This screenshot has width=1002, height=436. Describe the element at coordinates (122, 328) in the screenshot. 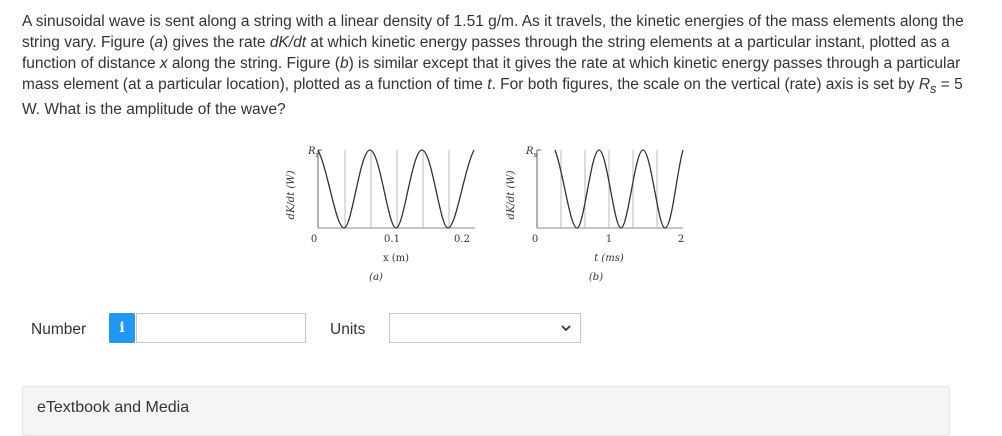

I see `info-icon: i` at that location.